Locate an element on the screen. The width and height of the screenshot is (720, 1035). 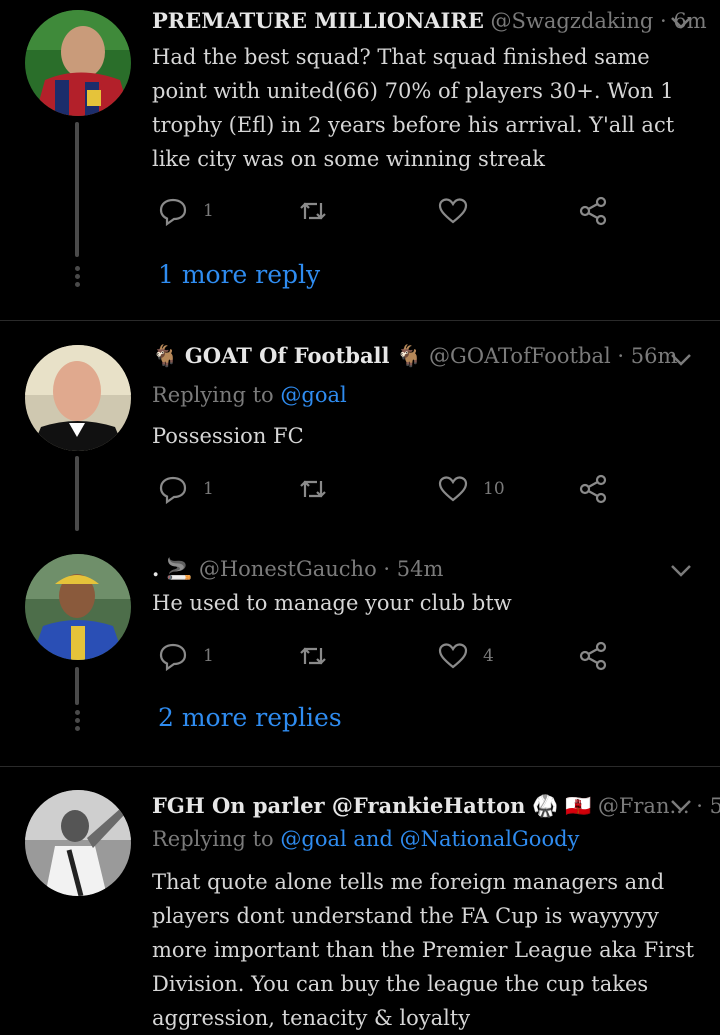
like-count: 10 is located at coordinates (494, 489).